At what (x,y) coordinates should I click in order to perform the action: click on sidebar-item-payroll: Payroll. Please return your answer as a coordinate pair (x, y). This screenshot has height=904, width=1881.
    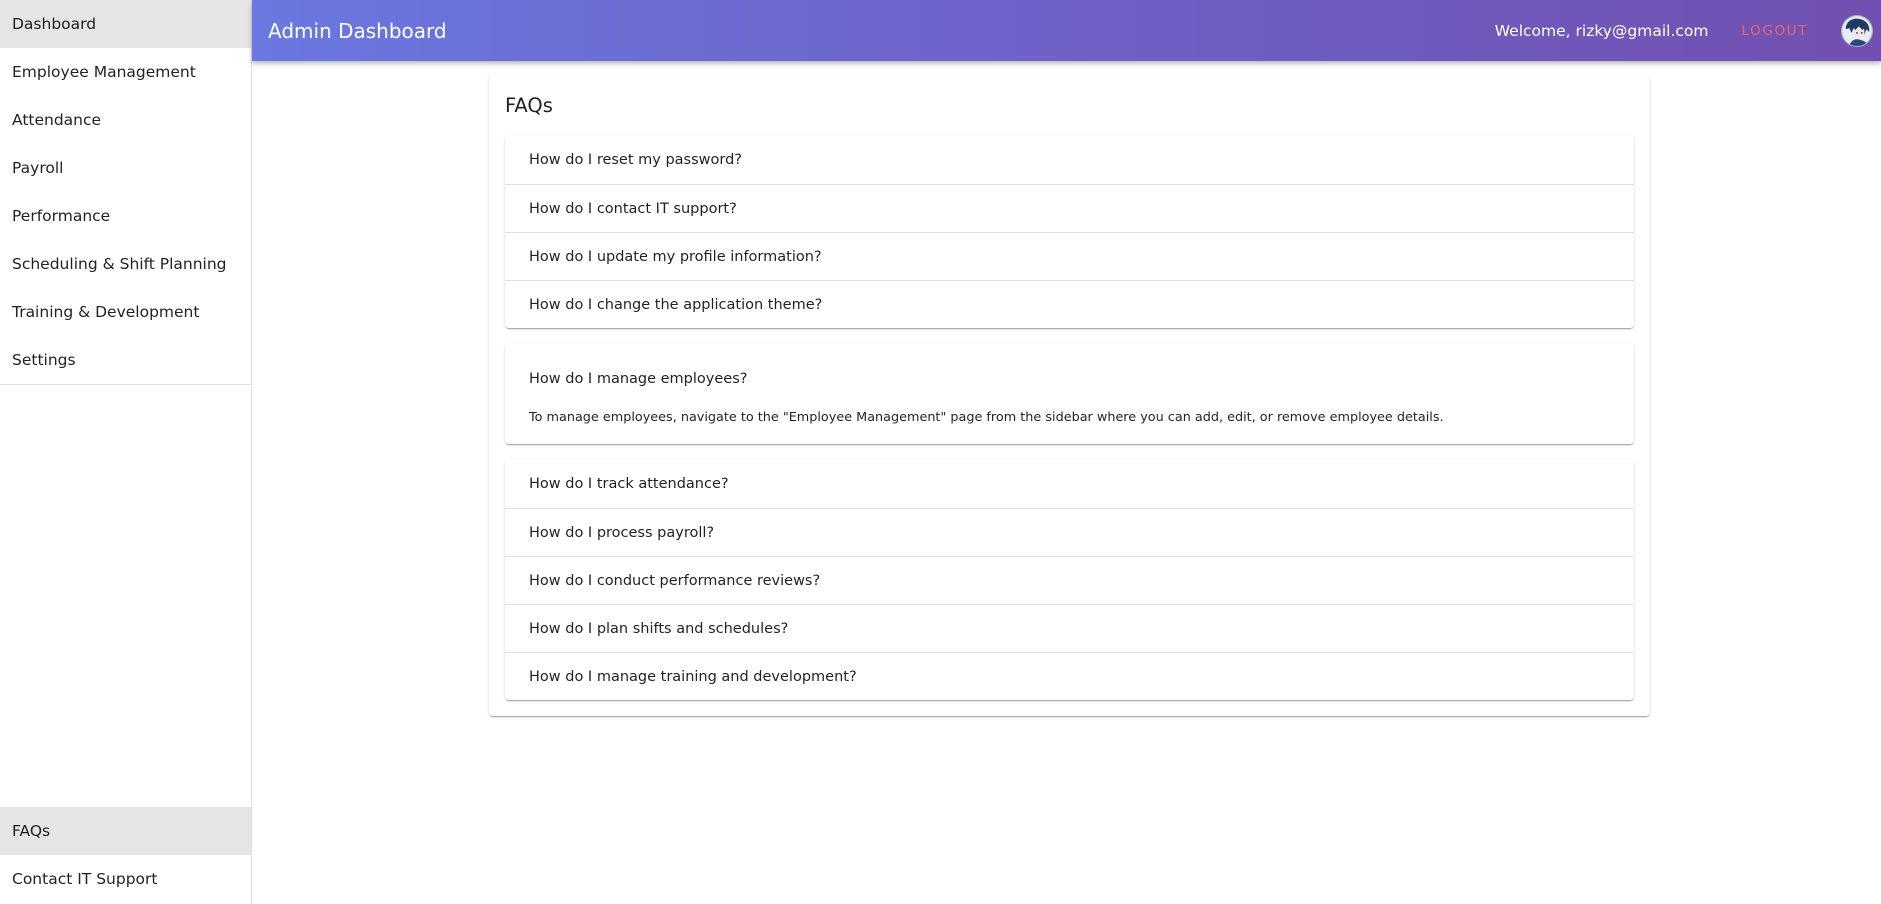
    Looking at the image, I should click on (125, 168).